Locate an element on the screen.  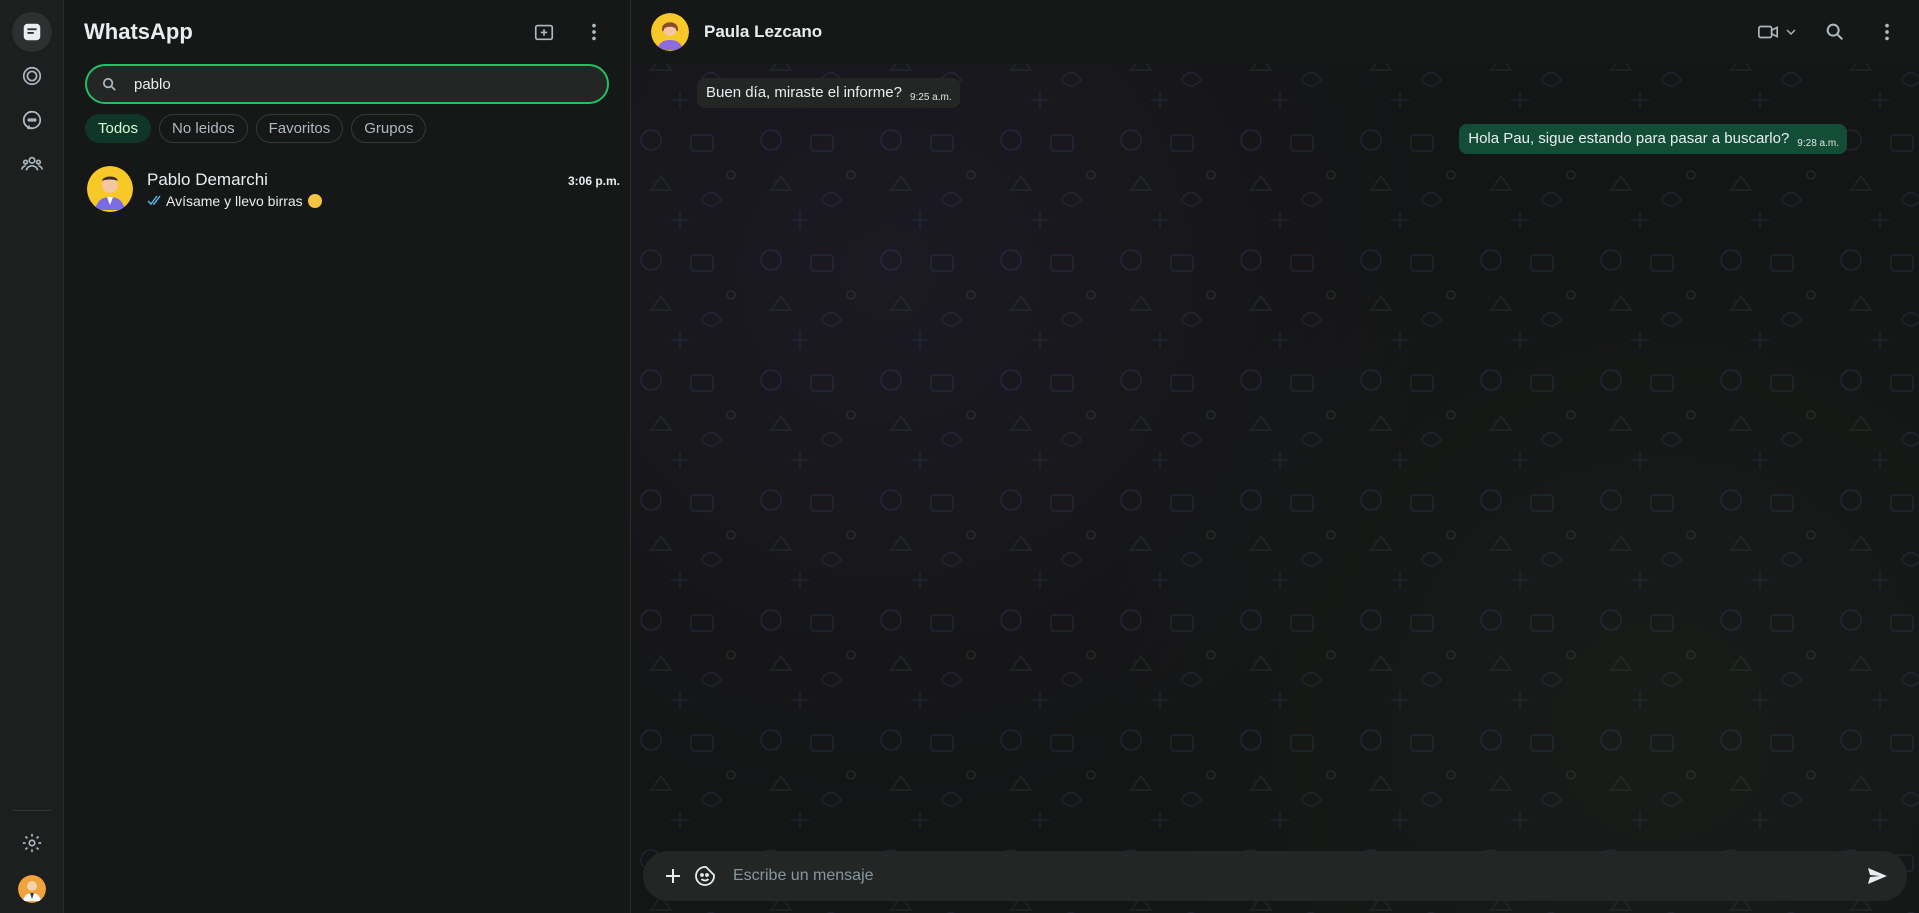
message-composer is located at coordinates (1275, 876).